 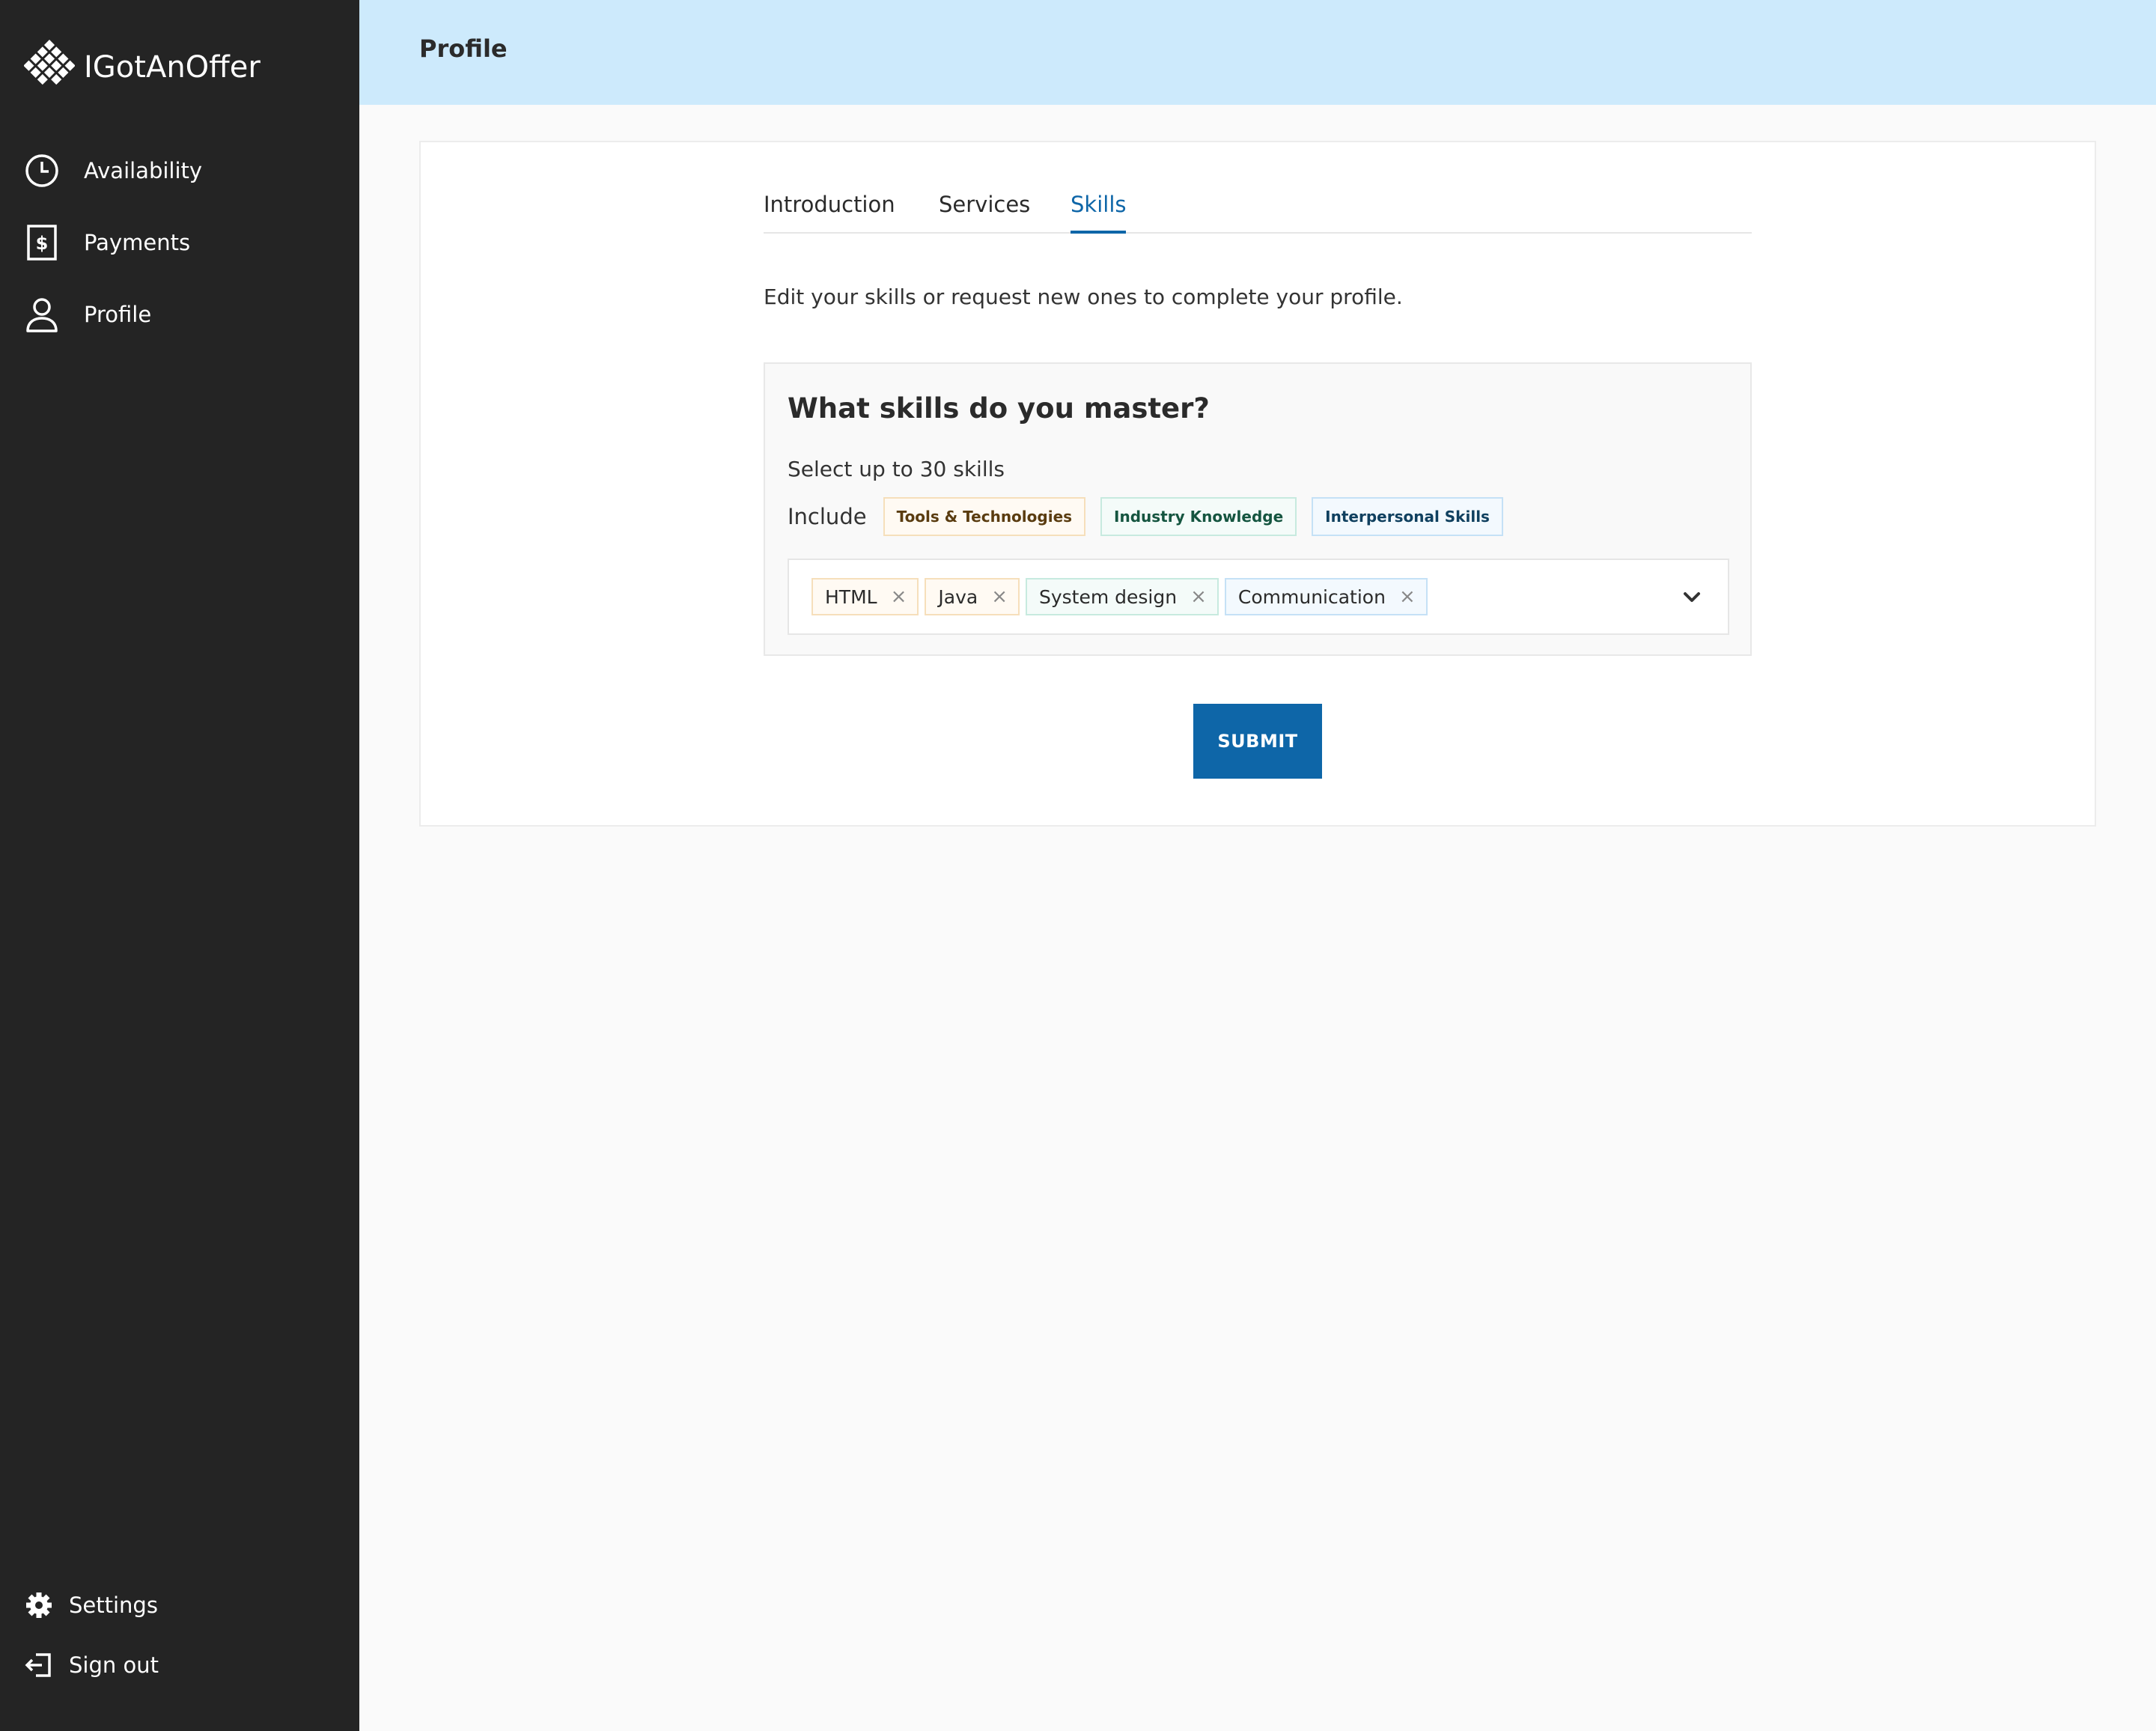 I want to click on skills-question: What skills do you master?, so click(x=999, y=408).